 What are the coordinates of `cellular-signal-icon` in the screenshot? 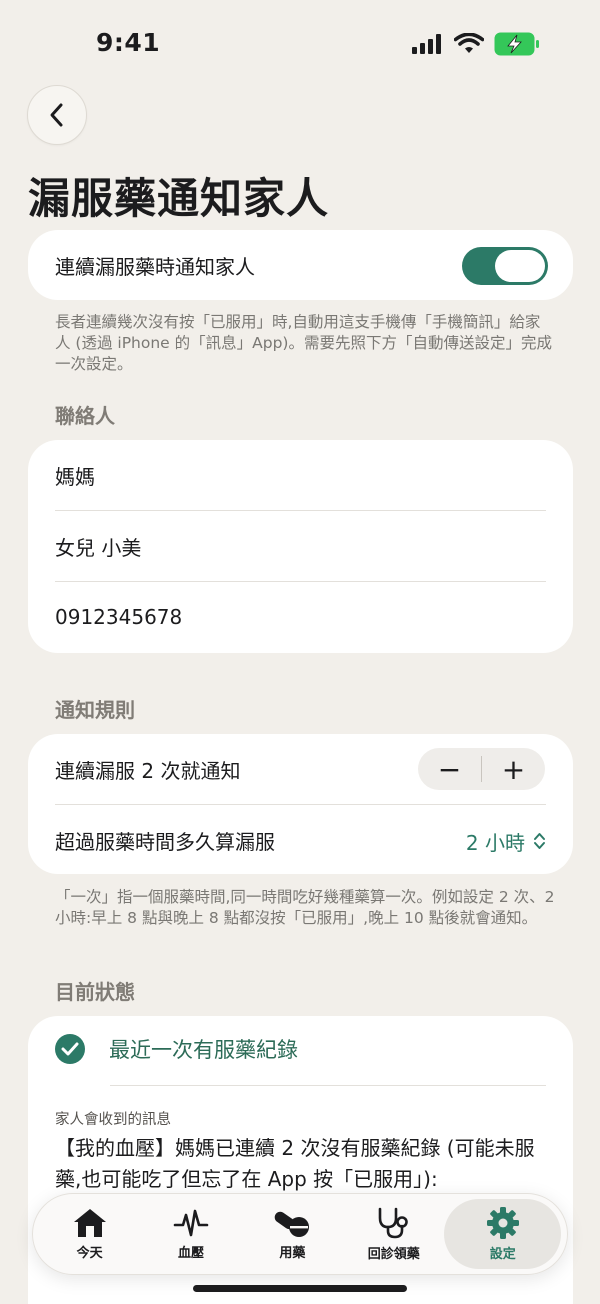 It's located at (426, 44).